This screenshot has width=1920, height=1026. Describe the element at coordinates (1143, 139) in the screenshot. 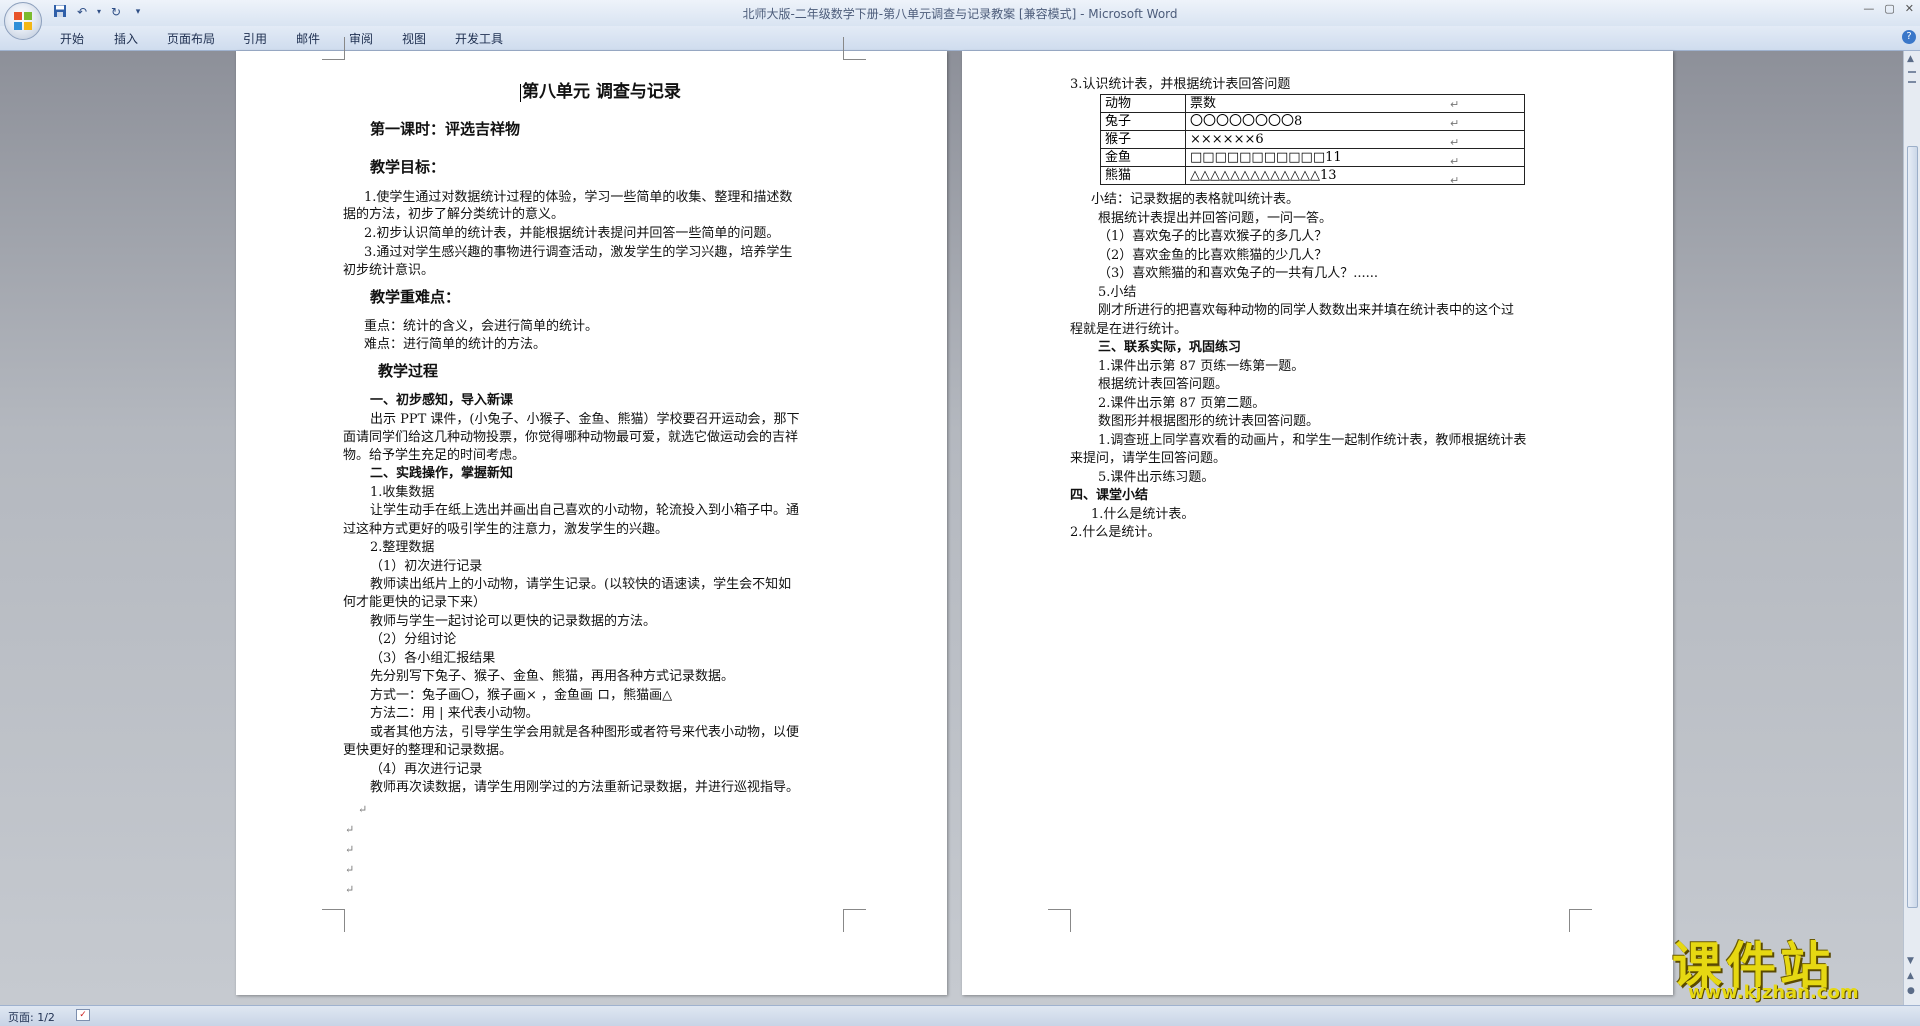

I see `table-cell: 猴子` at that location.